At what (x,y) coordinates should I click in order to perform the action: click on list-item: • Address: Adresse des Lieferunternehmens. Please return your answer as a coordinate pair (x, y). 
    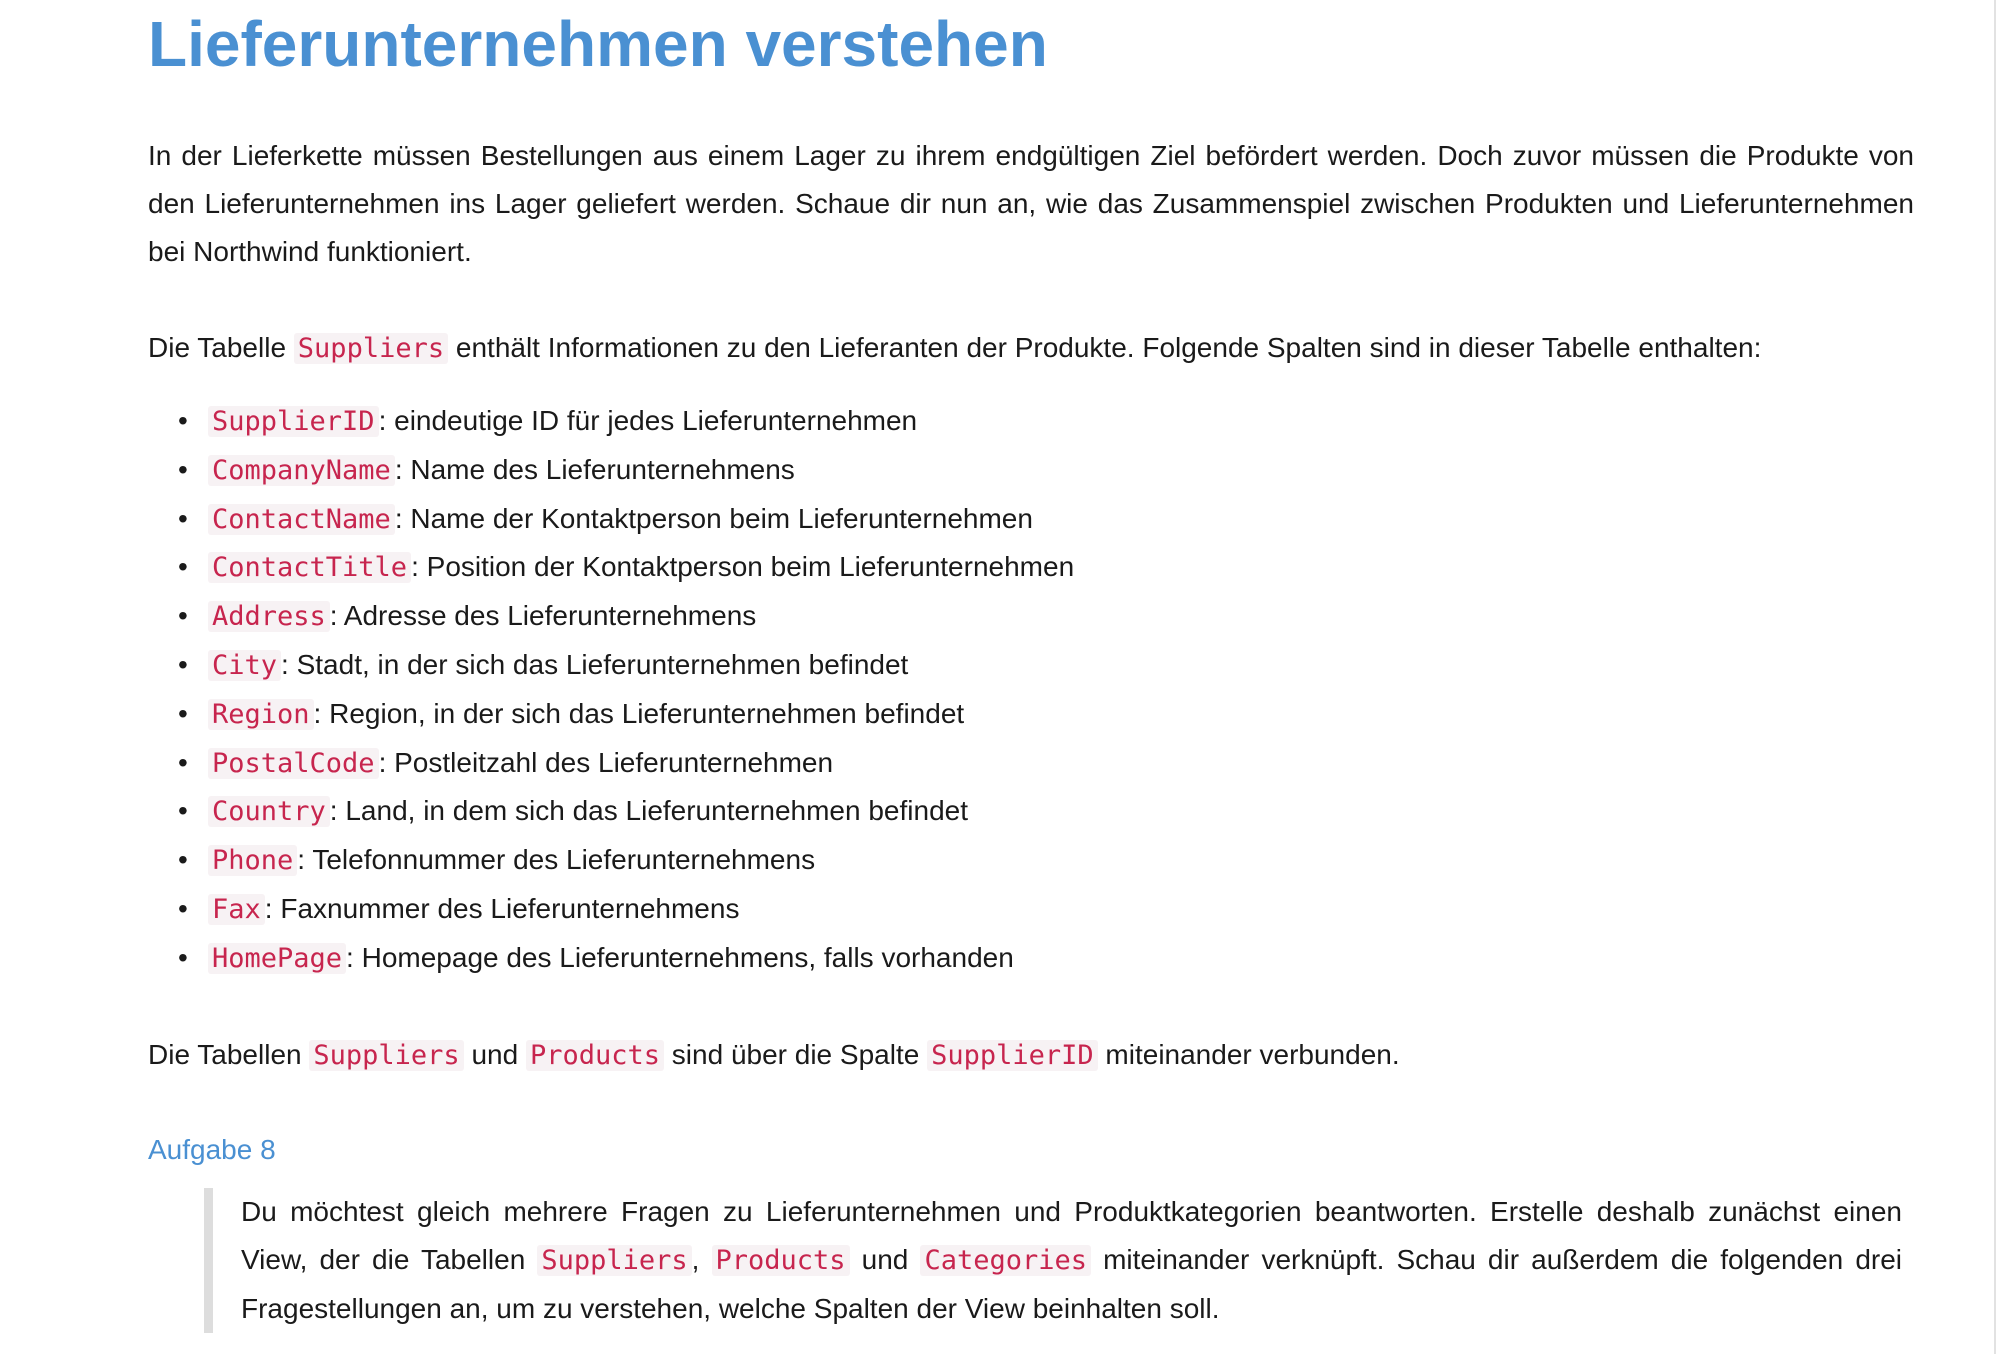
    Looking at the image, I should click on (1046, 616).